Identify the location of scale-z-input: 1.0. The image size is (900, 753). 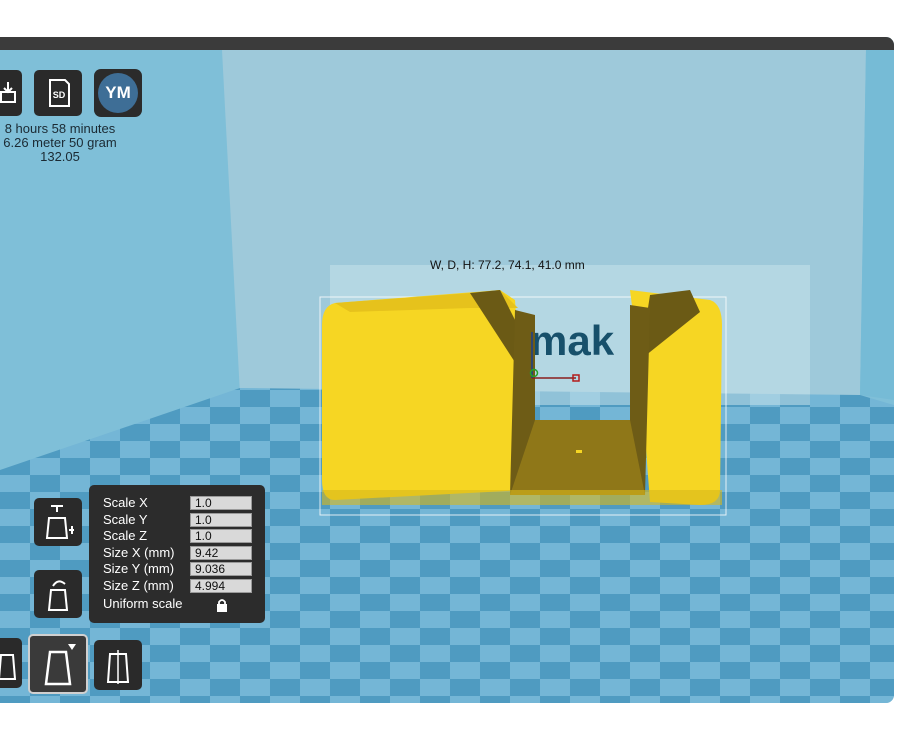
(221, 536).